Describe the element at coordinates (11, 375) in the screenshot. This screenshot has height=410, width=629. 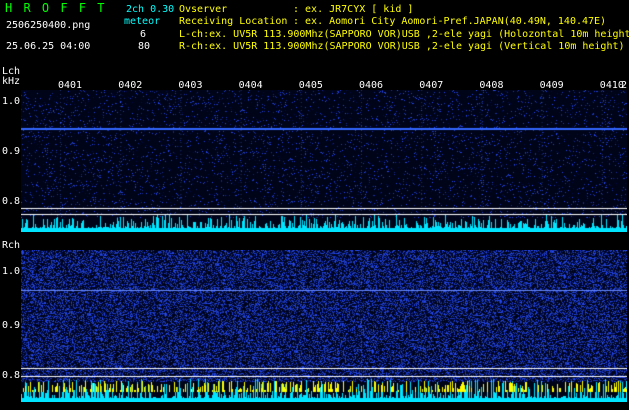
I see `rch-ytick-0.8: 0.8` at that location.